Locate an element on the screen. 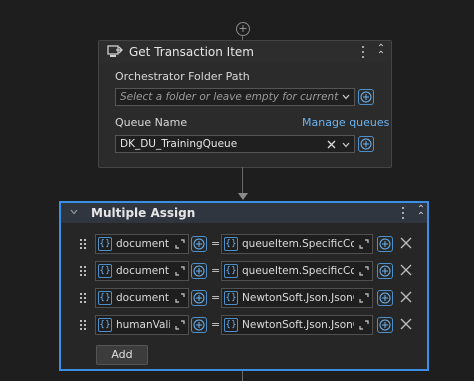  folder-path-label: Orchestrator Folder Path is located at coordinates (182, 76).